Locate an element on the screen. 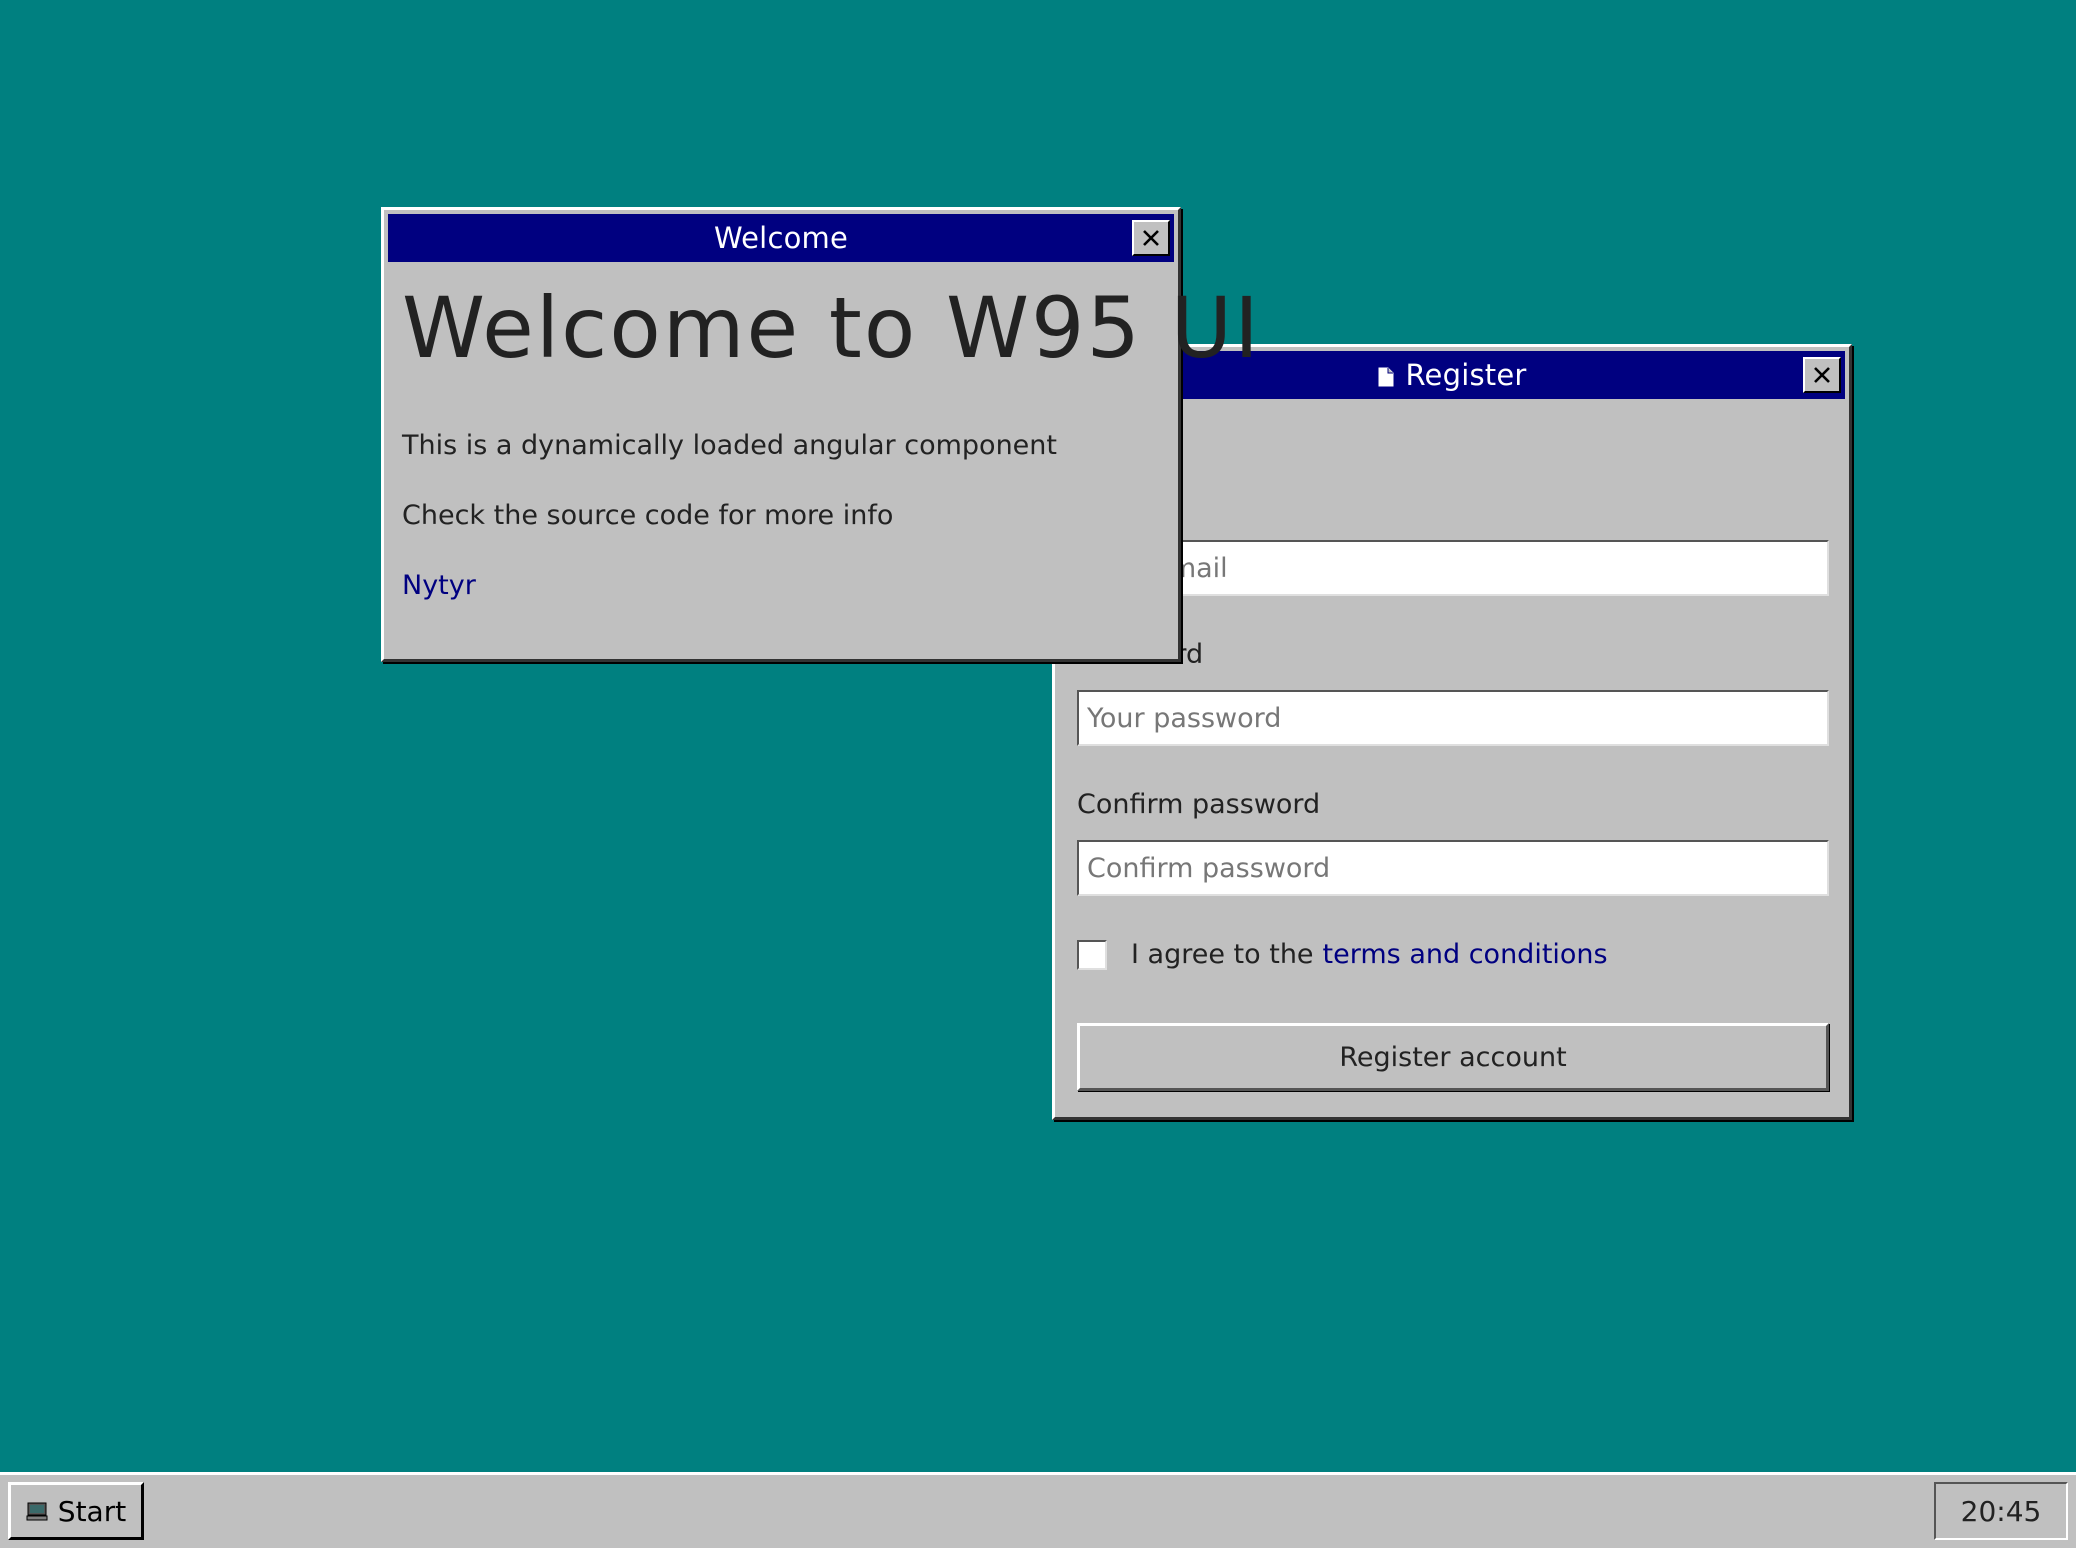 This screenshot has height=1548, width=2076. start-button: Start is located at coordinates (76, 1511).